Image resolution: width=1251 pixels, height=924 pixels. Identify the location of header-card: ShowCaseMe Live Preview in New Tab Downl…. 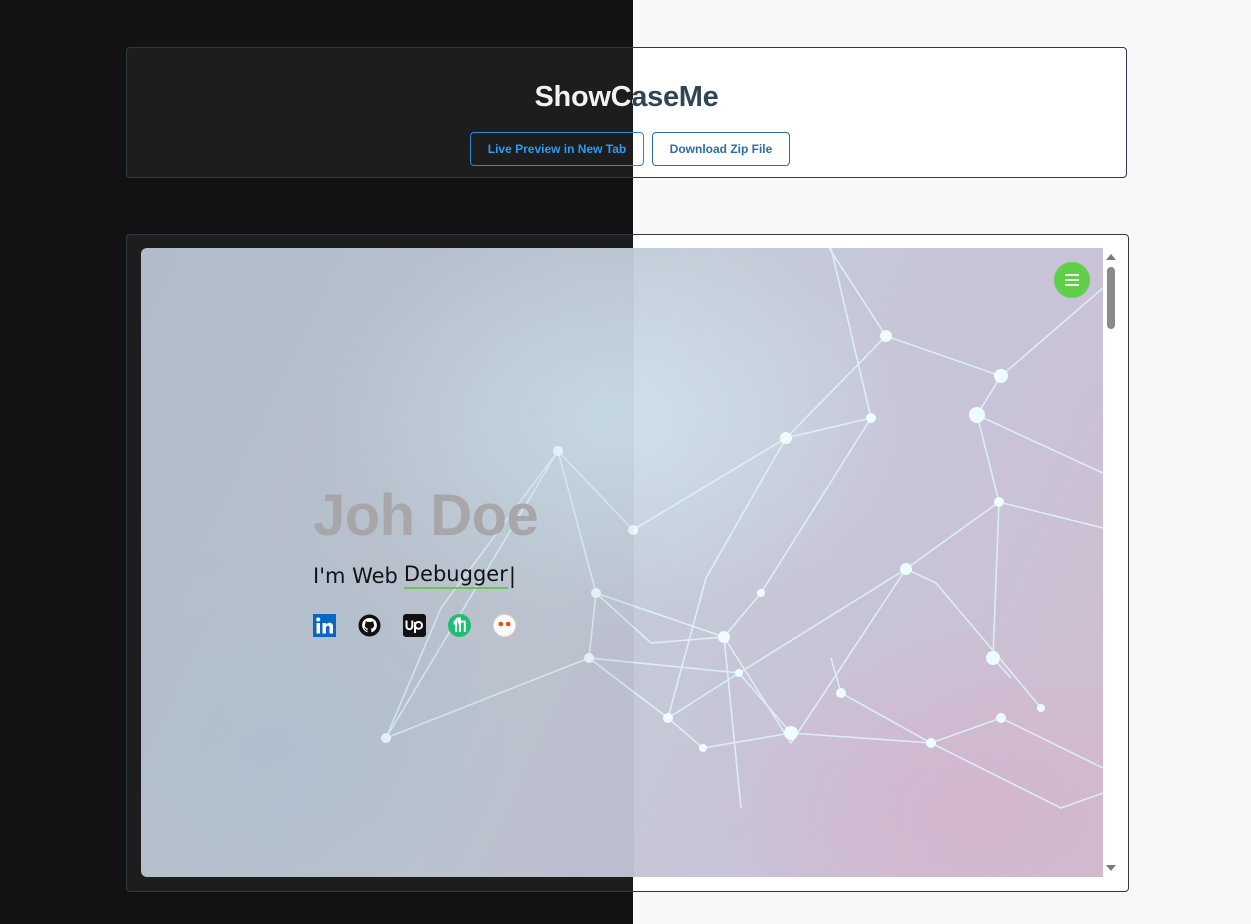
(626, 112).